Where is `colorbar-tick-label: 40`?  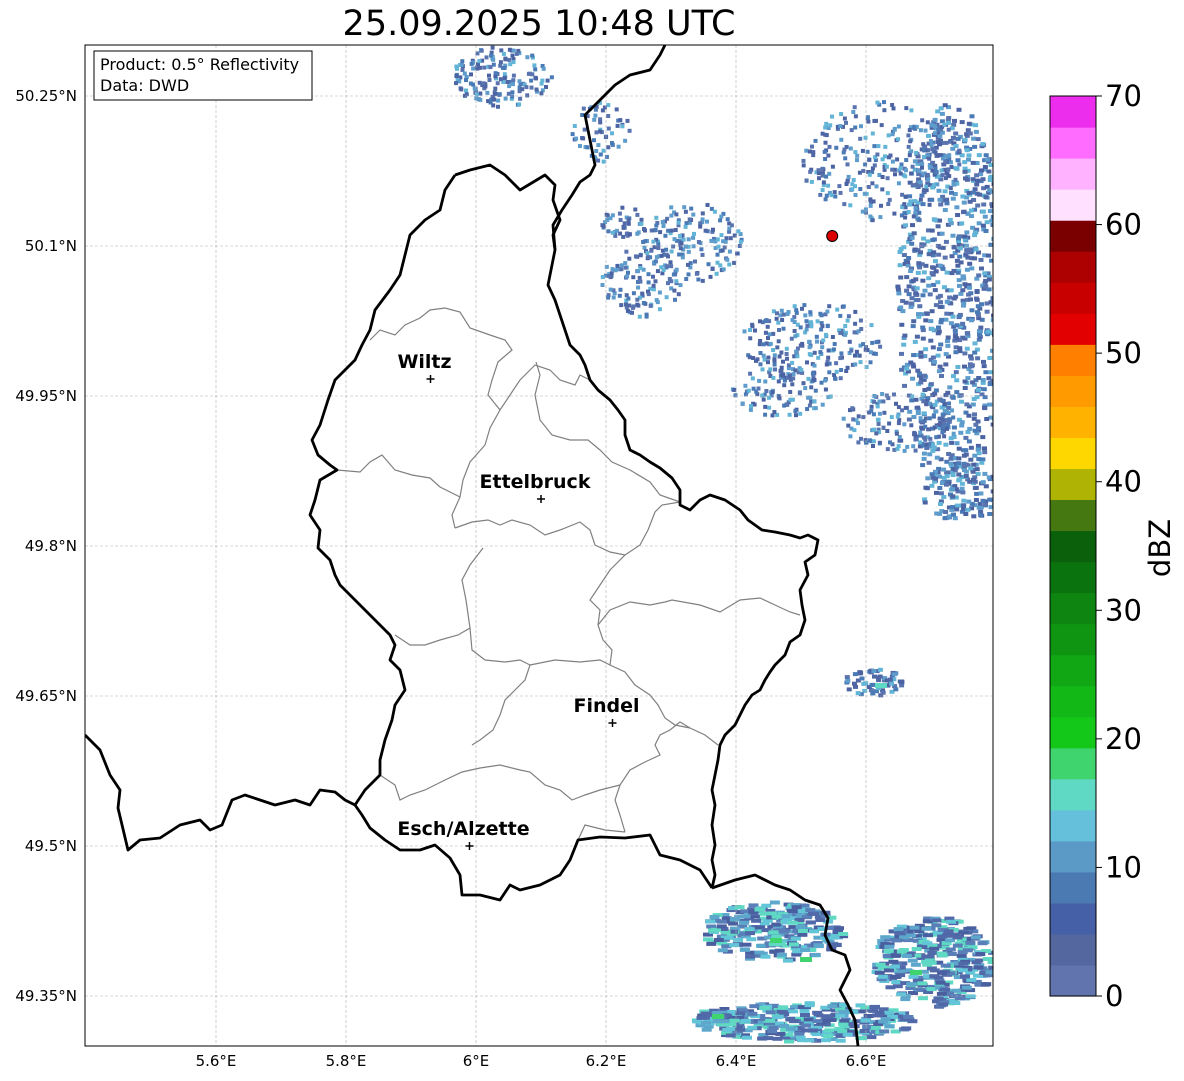 colorbar-tick-label: 40 is located at coordinates (1123, 482).